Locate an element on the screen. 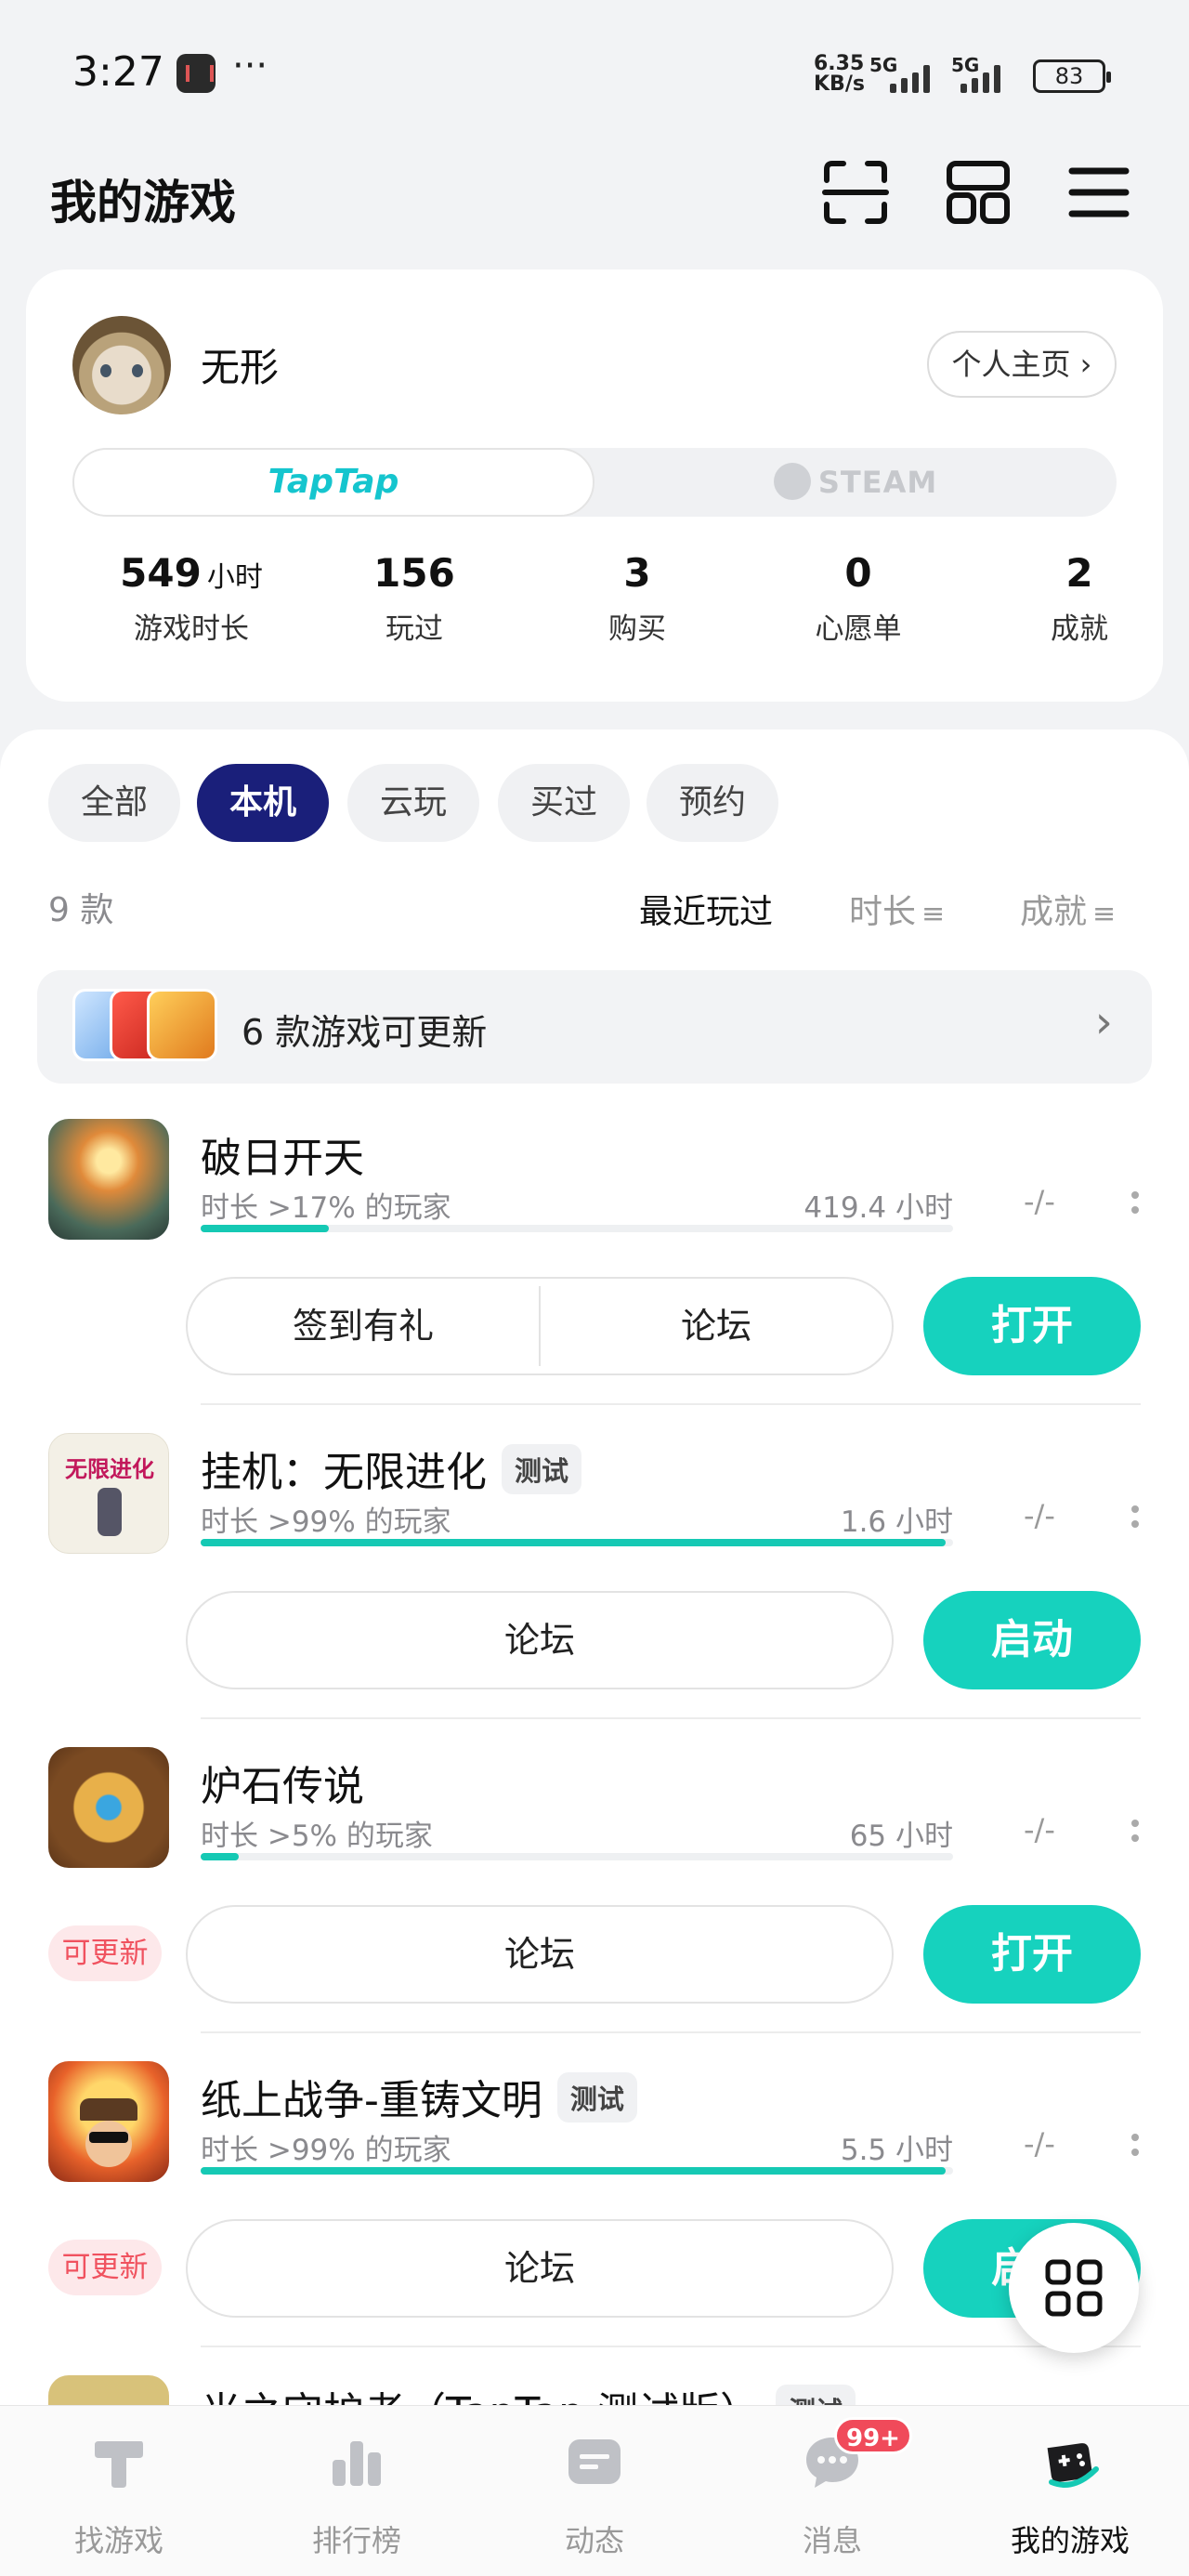  tab-taptap: TapTap is located at coordinates (333, 482).